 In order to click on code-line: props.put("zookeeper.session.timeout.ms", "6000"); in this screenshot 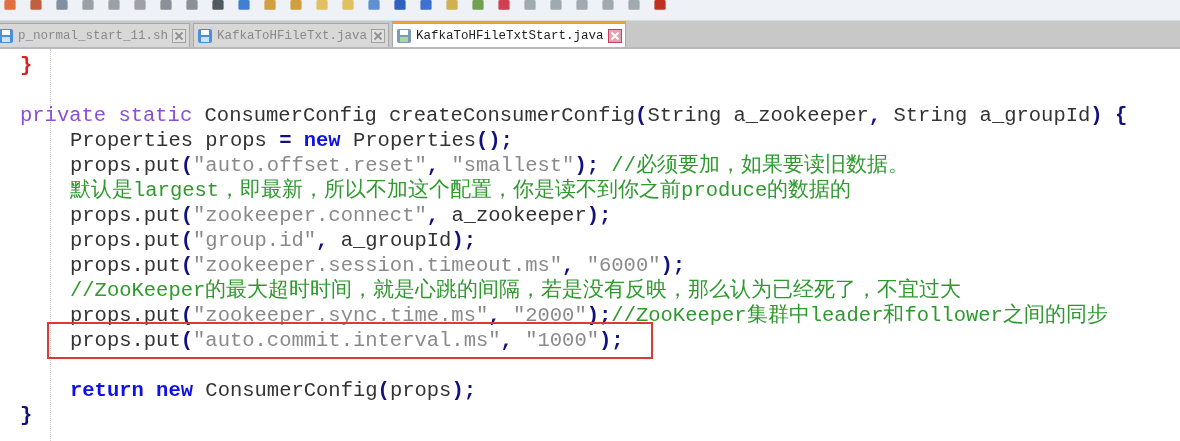, I will do `click(378, 265)`.